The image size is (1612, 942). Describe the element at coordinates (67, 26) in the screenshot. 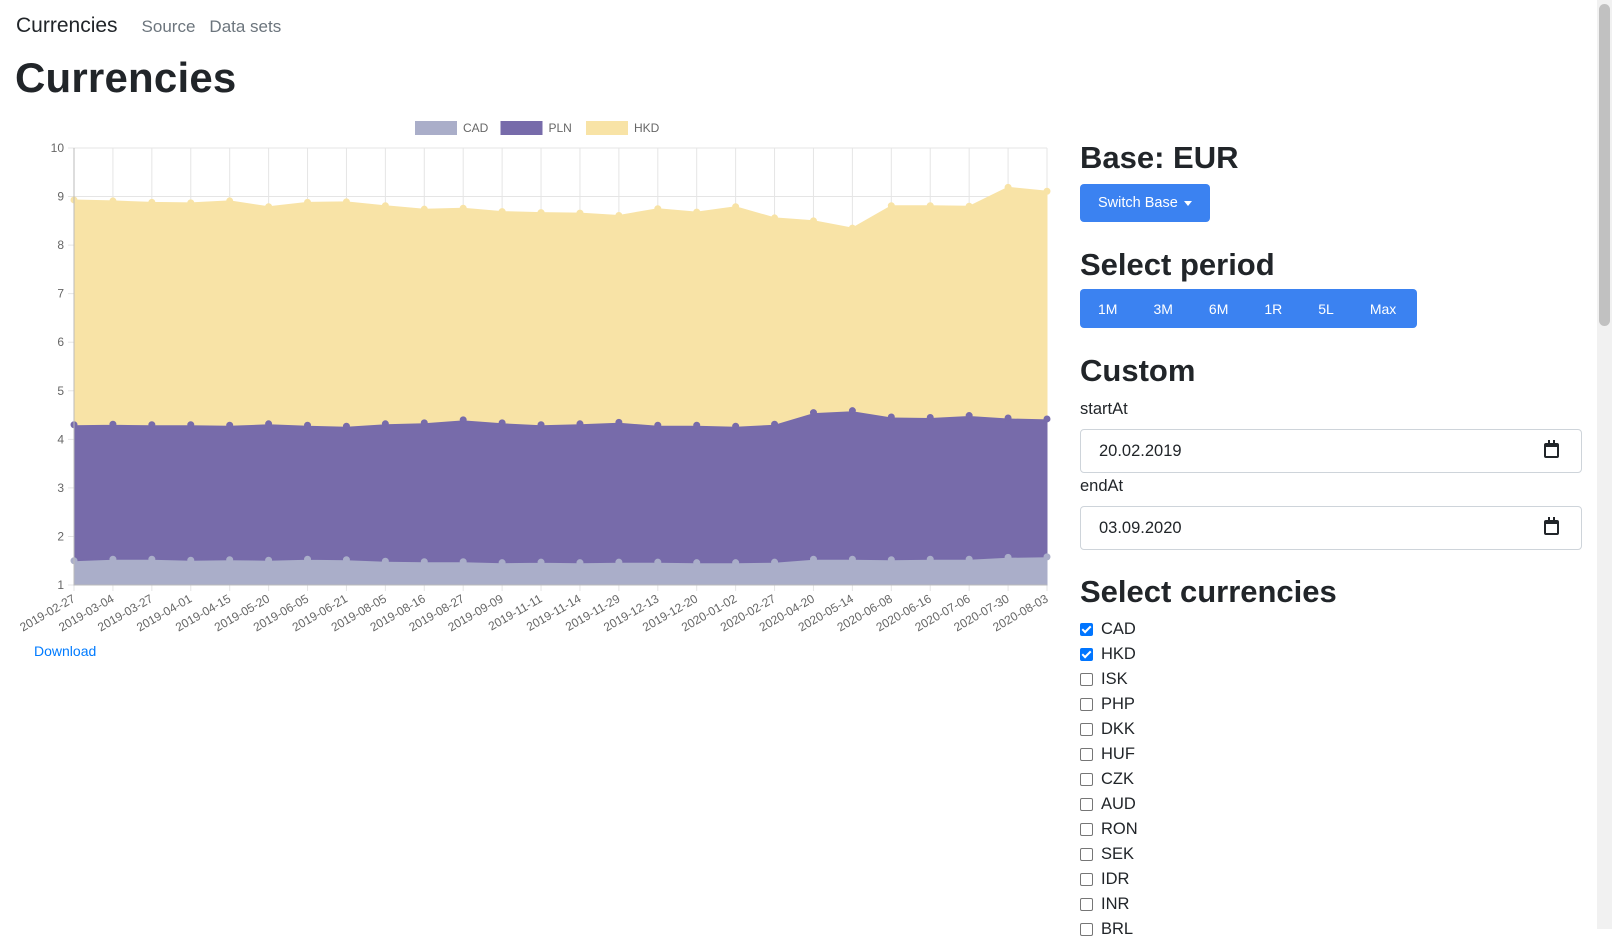

I see `navbar-brand: Currencies` at that location.